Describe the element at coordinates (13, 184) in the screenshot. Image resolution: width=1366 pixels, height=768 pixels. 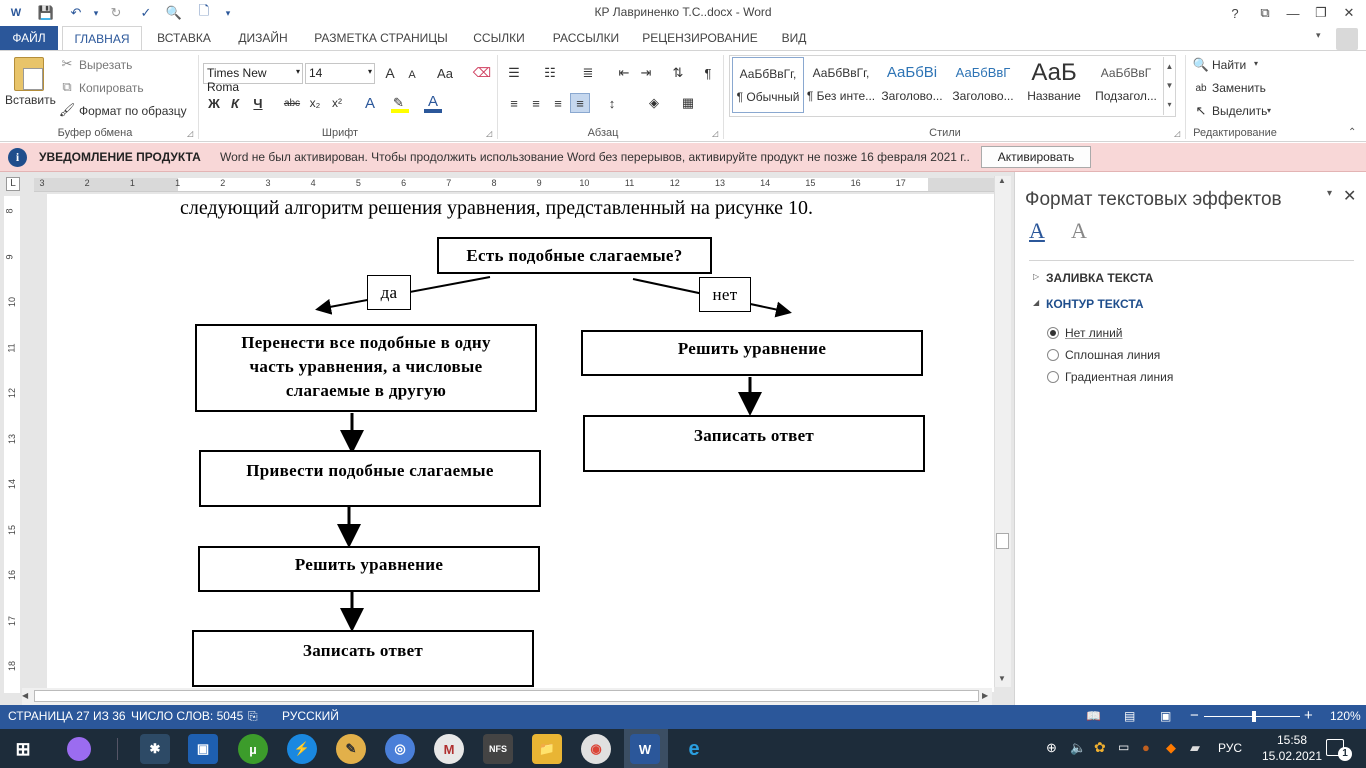
I see `tab-selector-icon: L` at that location.